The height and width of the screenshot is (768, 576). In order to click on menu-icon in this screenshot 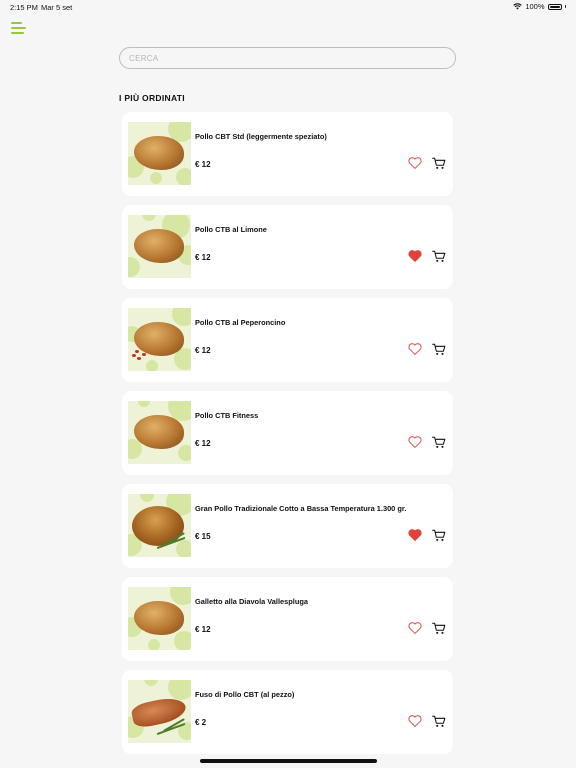, I will do `click(19, 28)`.